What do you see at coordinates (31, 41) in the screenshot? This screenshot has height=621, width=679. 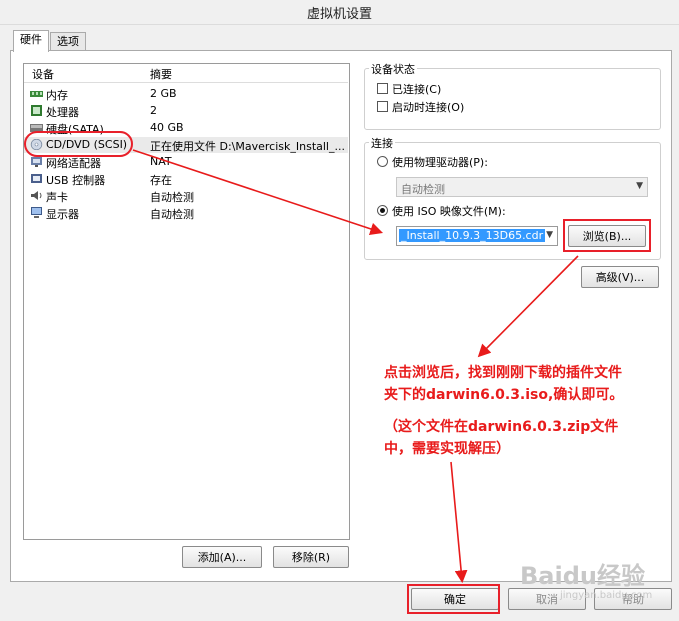 I see `tab-hardware: 硬件` at bounding box center [31, 41].